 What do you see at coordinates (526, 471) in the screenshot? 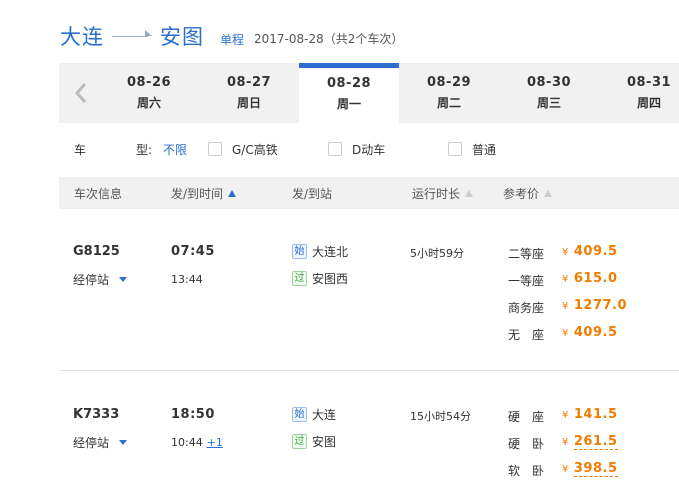
I see `seat-type: 软 卧` at bounding box center [526, 471].